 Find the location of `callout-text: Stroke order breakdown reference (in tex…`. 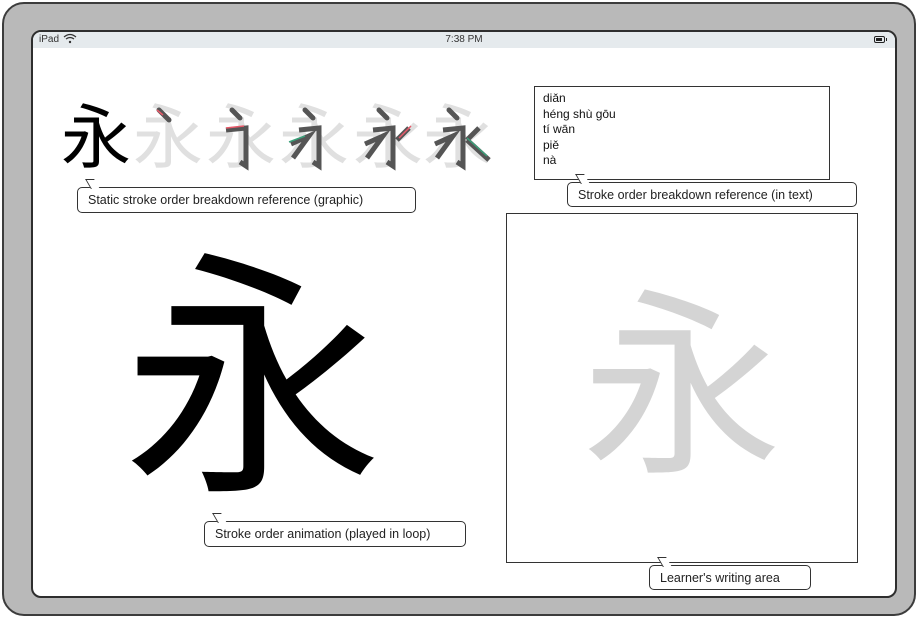

callout-text: Stroke order breakdown reference (in tex… is located at coordinates (712, 194).